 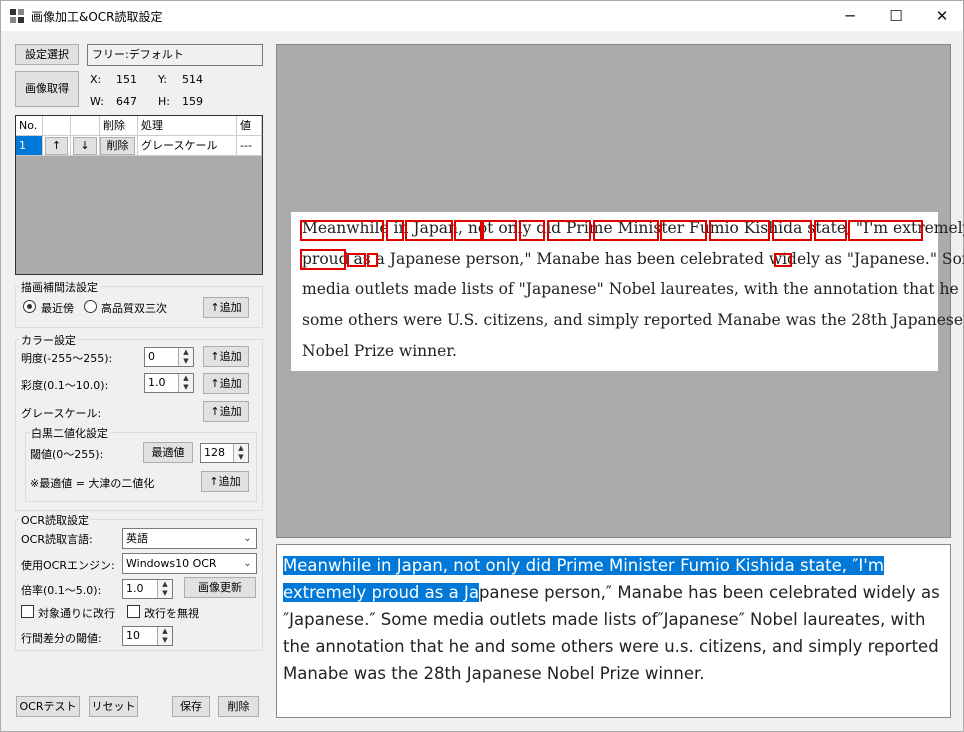 What do you see at coordinates (133, 635) in the screenshot?
I see `line-gap-value: 10` at bounding box center [133, 635].